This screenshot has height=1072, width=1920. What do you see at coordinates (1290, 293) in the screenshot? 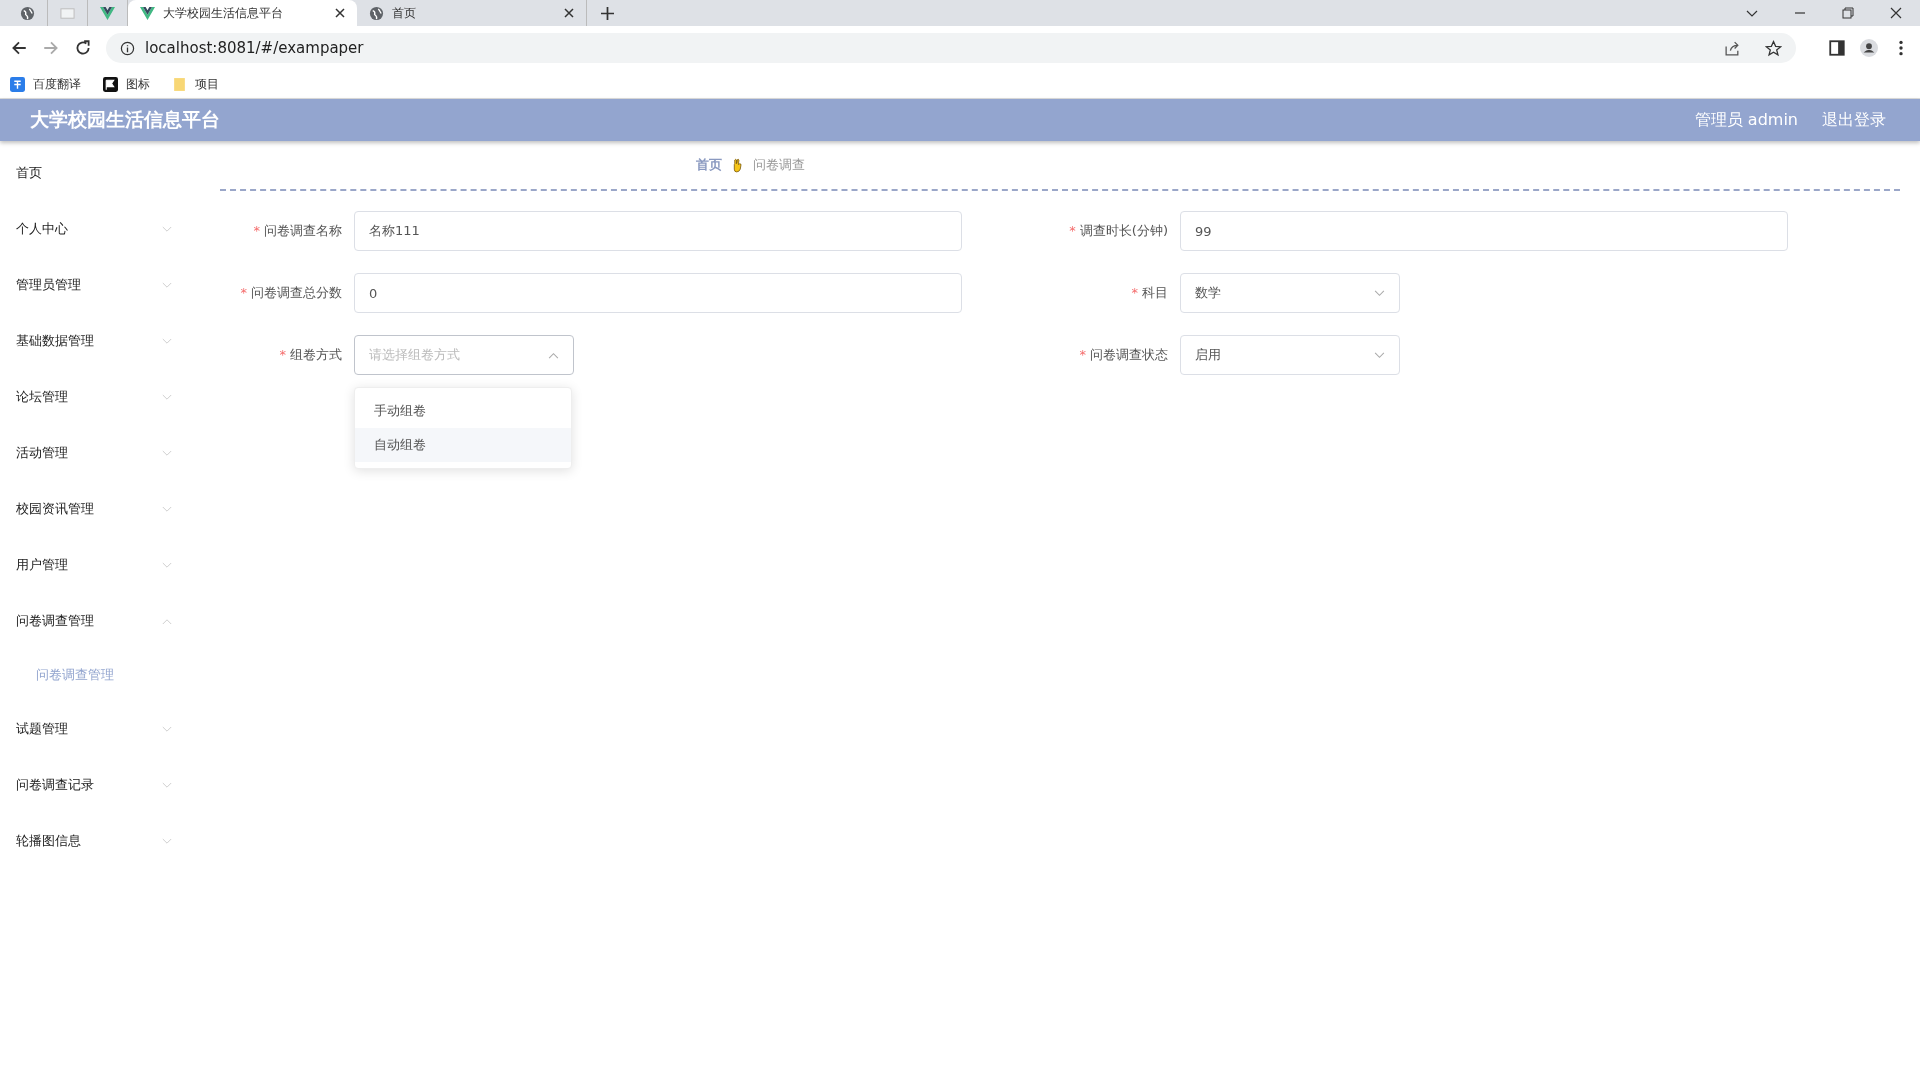
I see `select-field: 数学` at bounding box center [1290, 293].